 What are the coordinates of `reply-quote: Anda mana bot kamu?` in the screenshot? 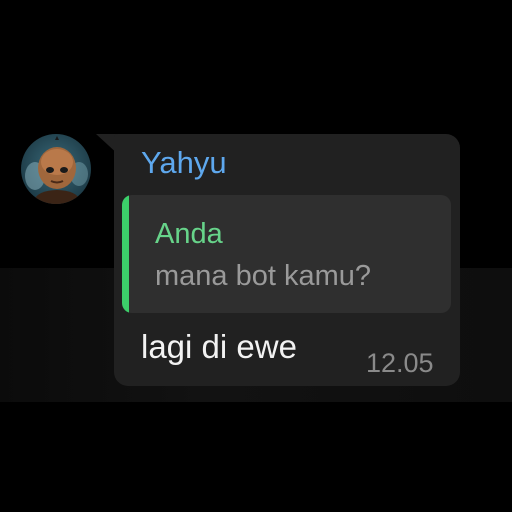 It's located at (286, 254).